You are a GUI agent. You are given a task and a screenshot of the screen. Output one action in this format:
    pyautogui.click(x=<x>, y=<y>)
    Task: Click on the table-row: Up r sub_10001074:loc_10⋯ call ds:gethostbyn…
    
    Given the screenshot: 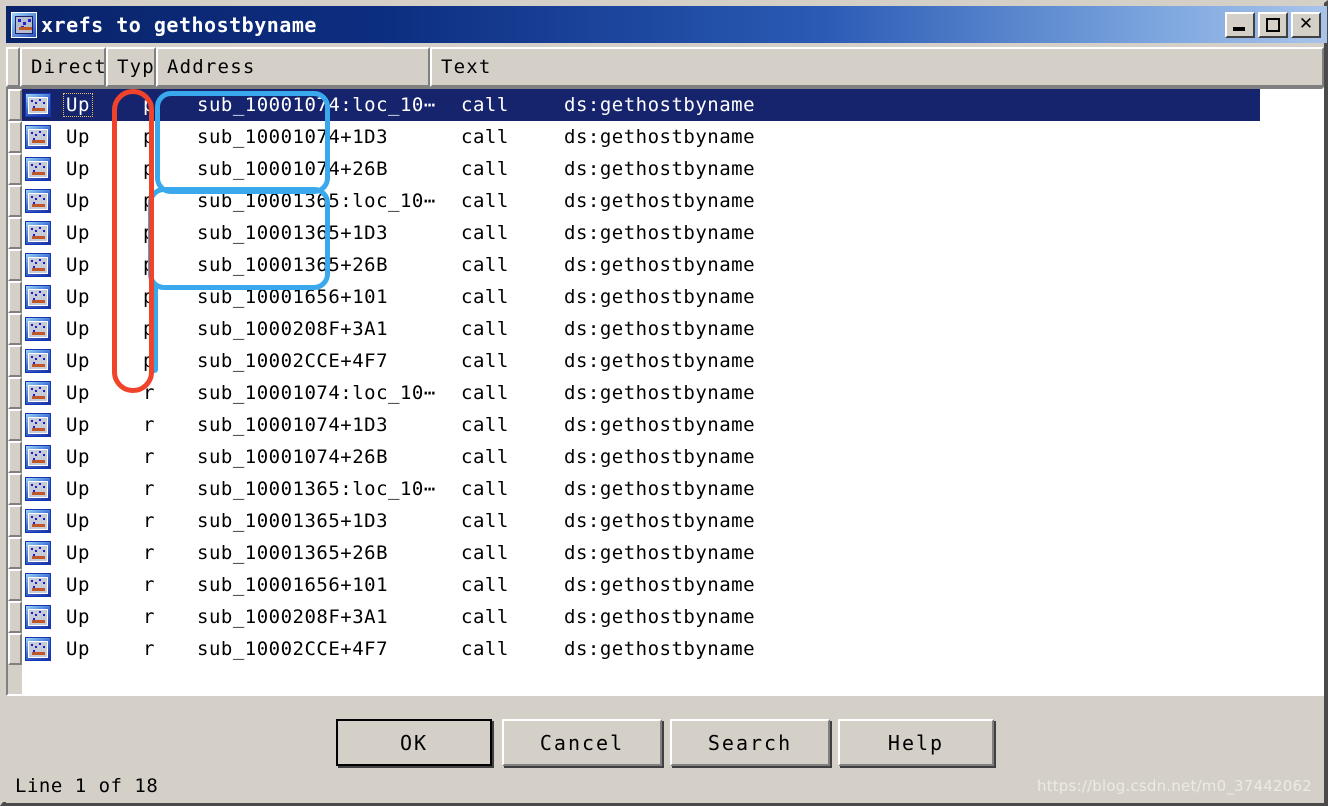 What is the action you would take?
    pyautogui.click(x=672, y=393)
    